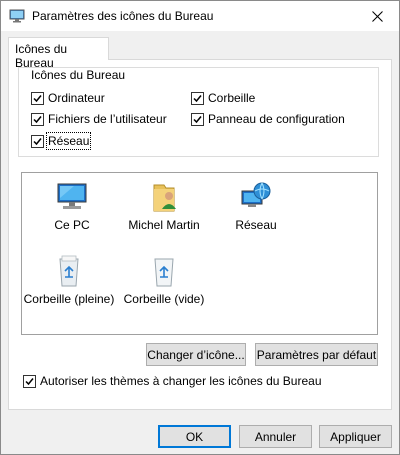 The image size is (400, 455). What do you see at coordinates (69, 271) in the screenshot?
I see `recycle-bin-full-icon` at bounding box center [69, 271].